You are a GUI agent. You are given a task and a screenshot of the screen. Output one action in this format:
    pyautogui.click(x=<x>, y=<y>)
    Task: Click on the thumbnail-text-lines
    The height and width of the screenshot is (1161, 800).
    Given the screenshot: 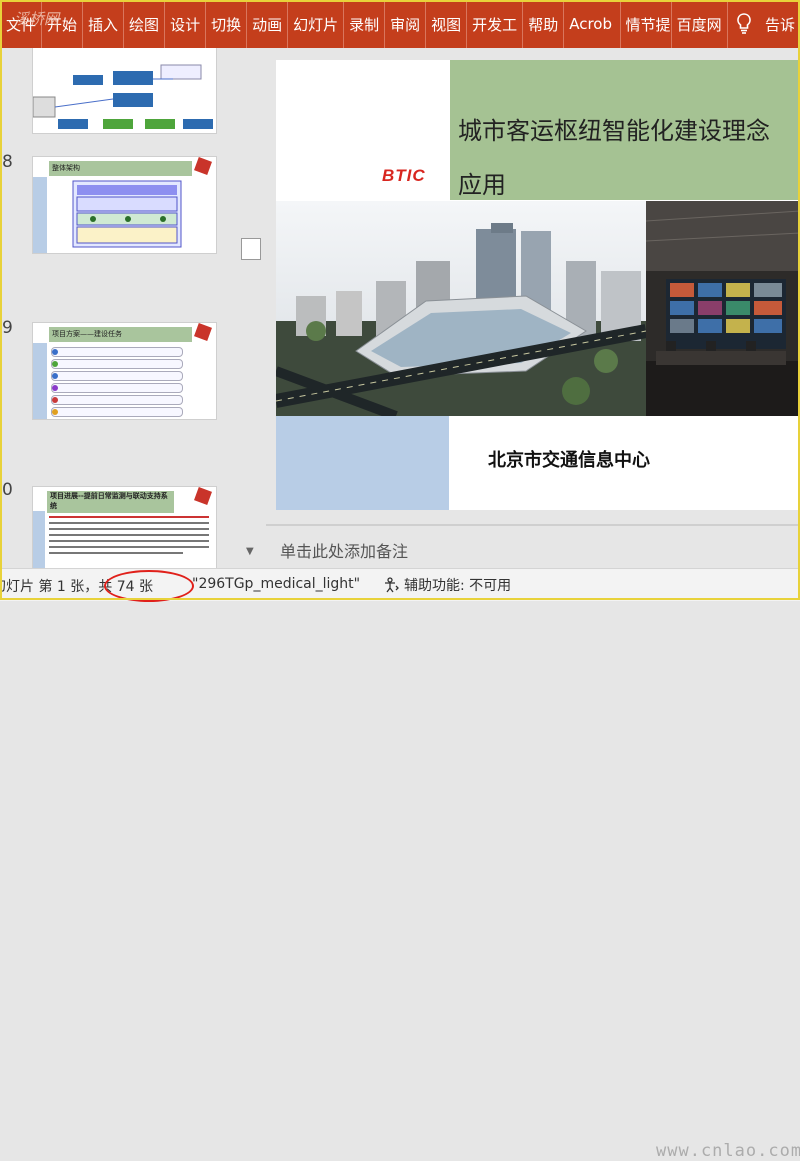 What is the action you would take?
    pyautogui.click(x=129, y=535)
    